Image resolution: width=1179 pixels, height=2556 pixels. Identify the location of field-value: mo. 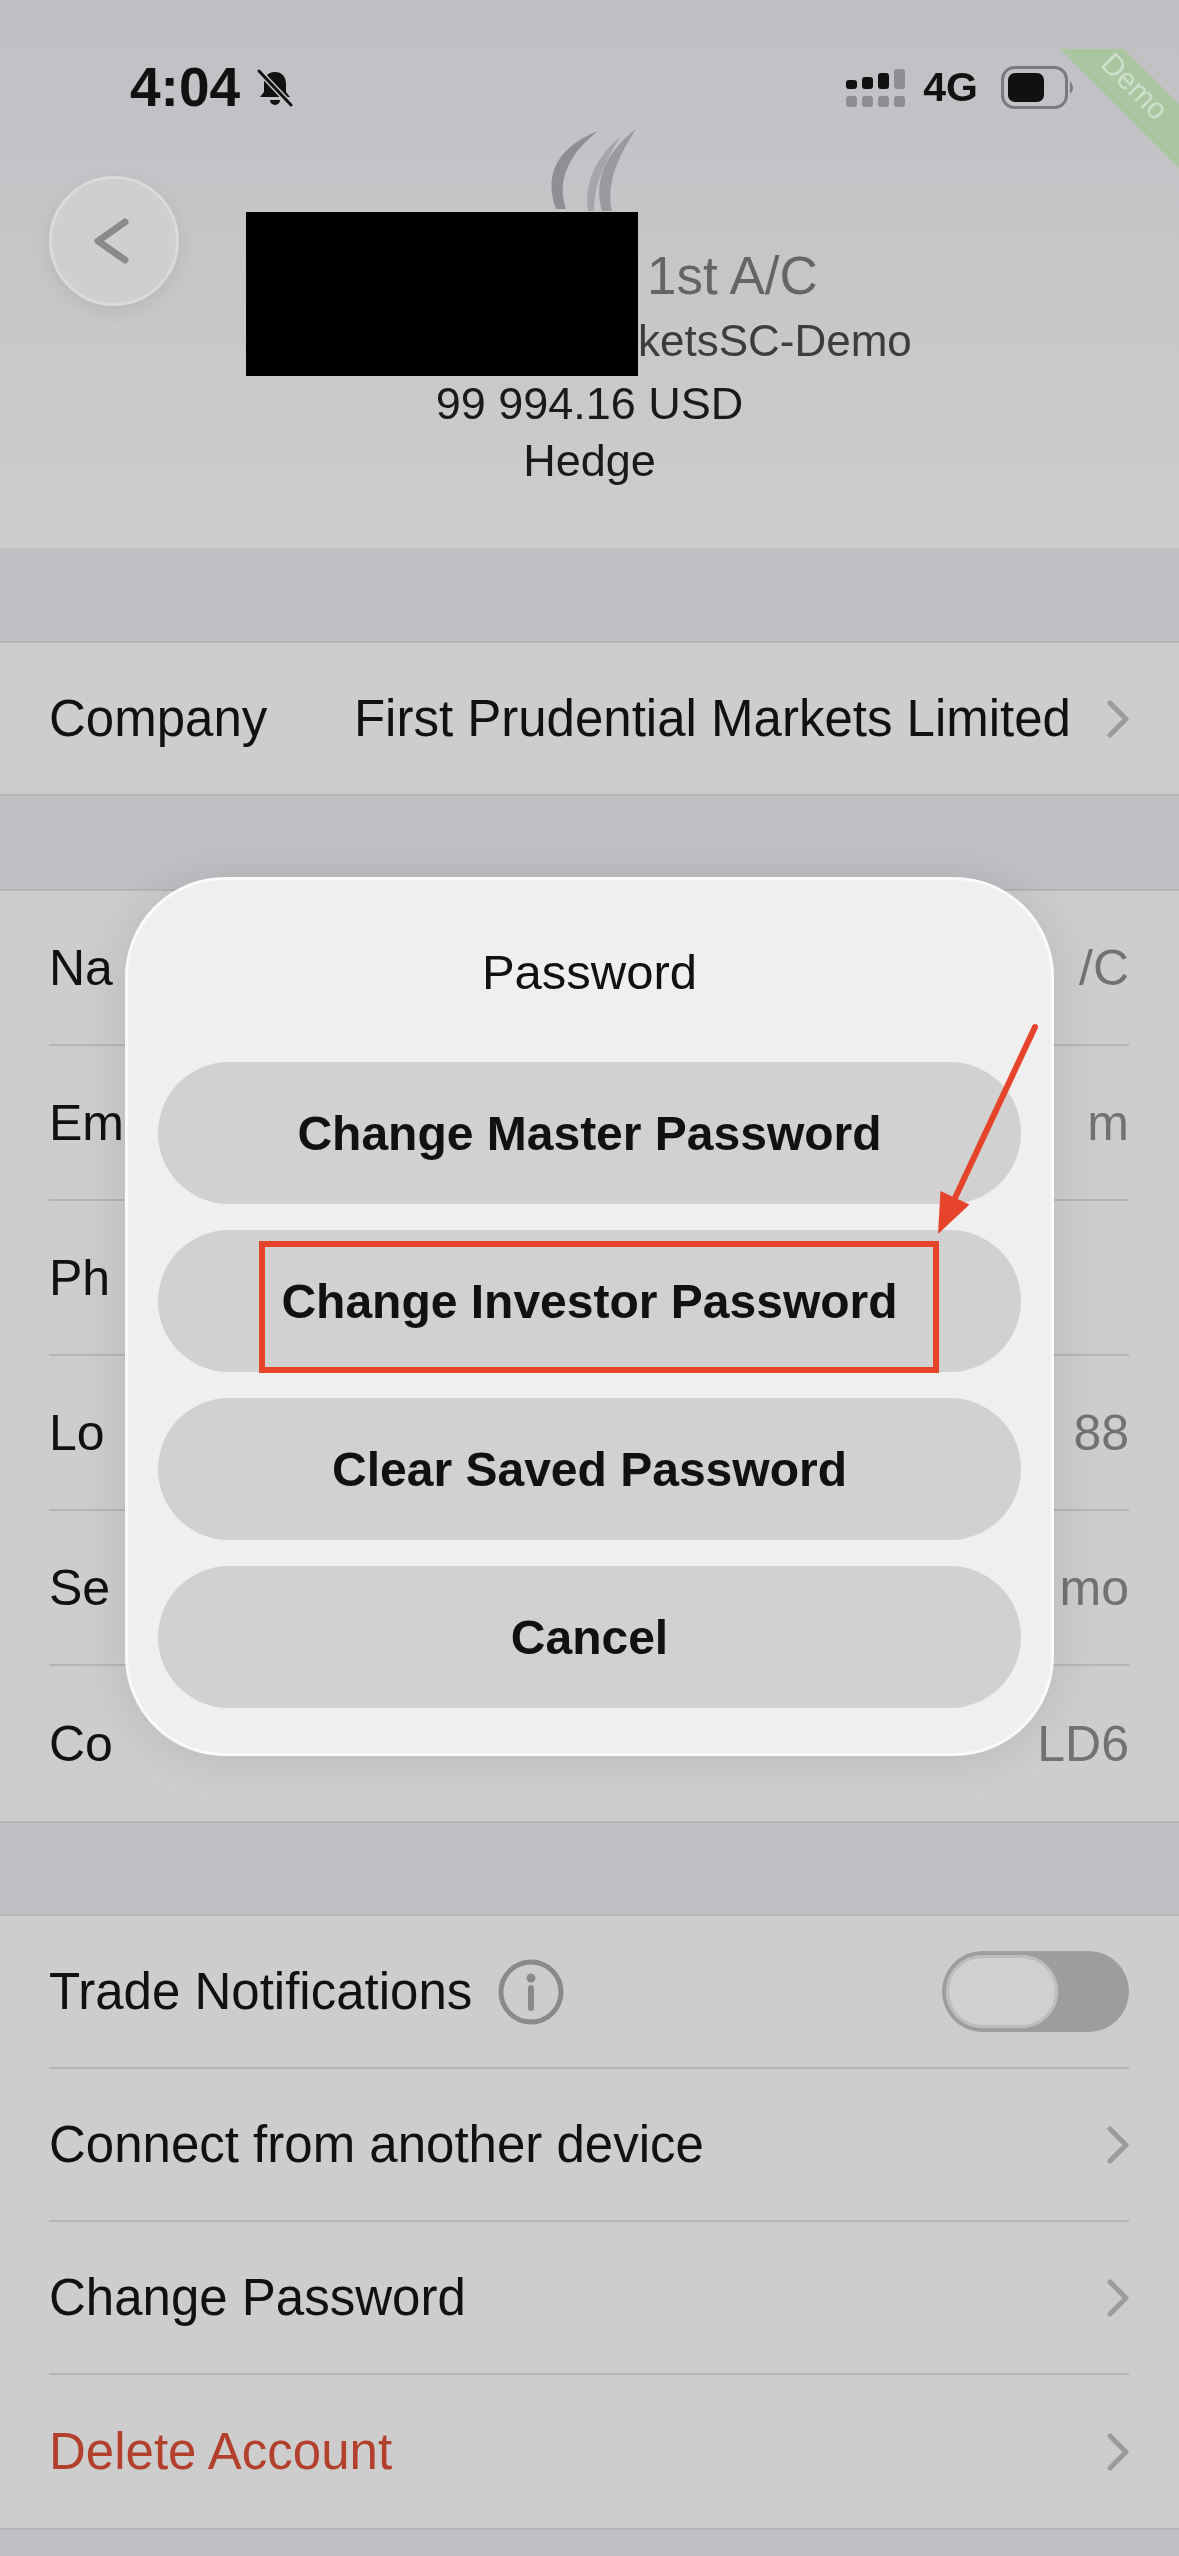
(1094, 1588).